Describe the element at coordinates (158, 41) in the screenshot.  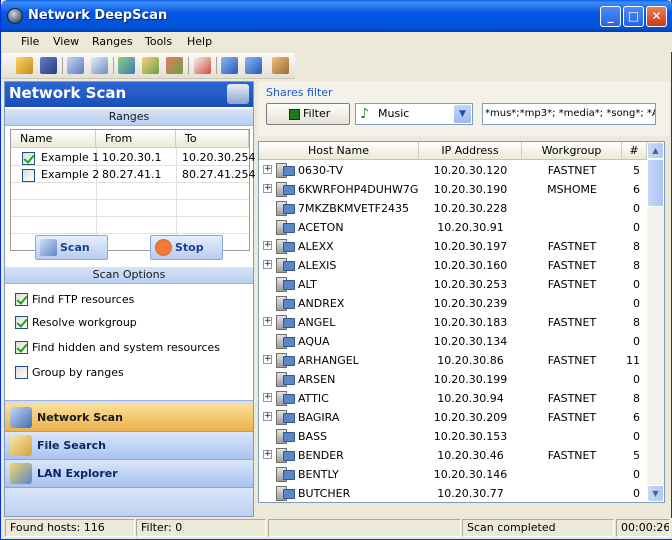
I see `menu-tools: Tools` at that location.